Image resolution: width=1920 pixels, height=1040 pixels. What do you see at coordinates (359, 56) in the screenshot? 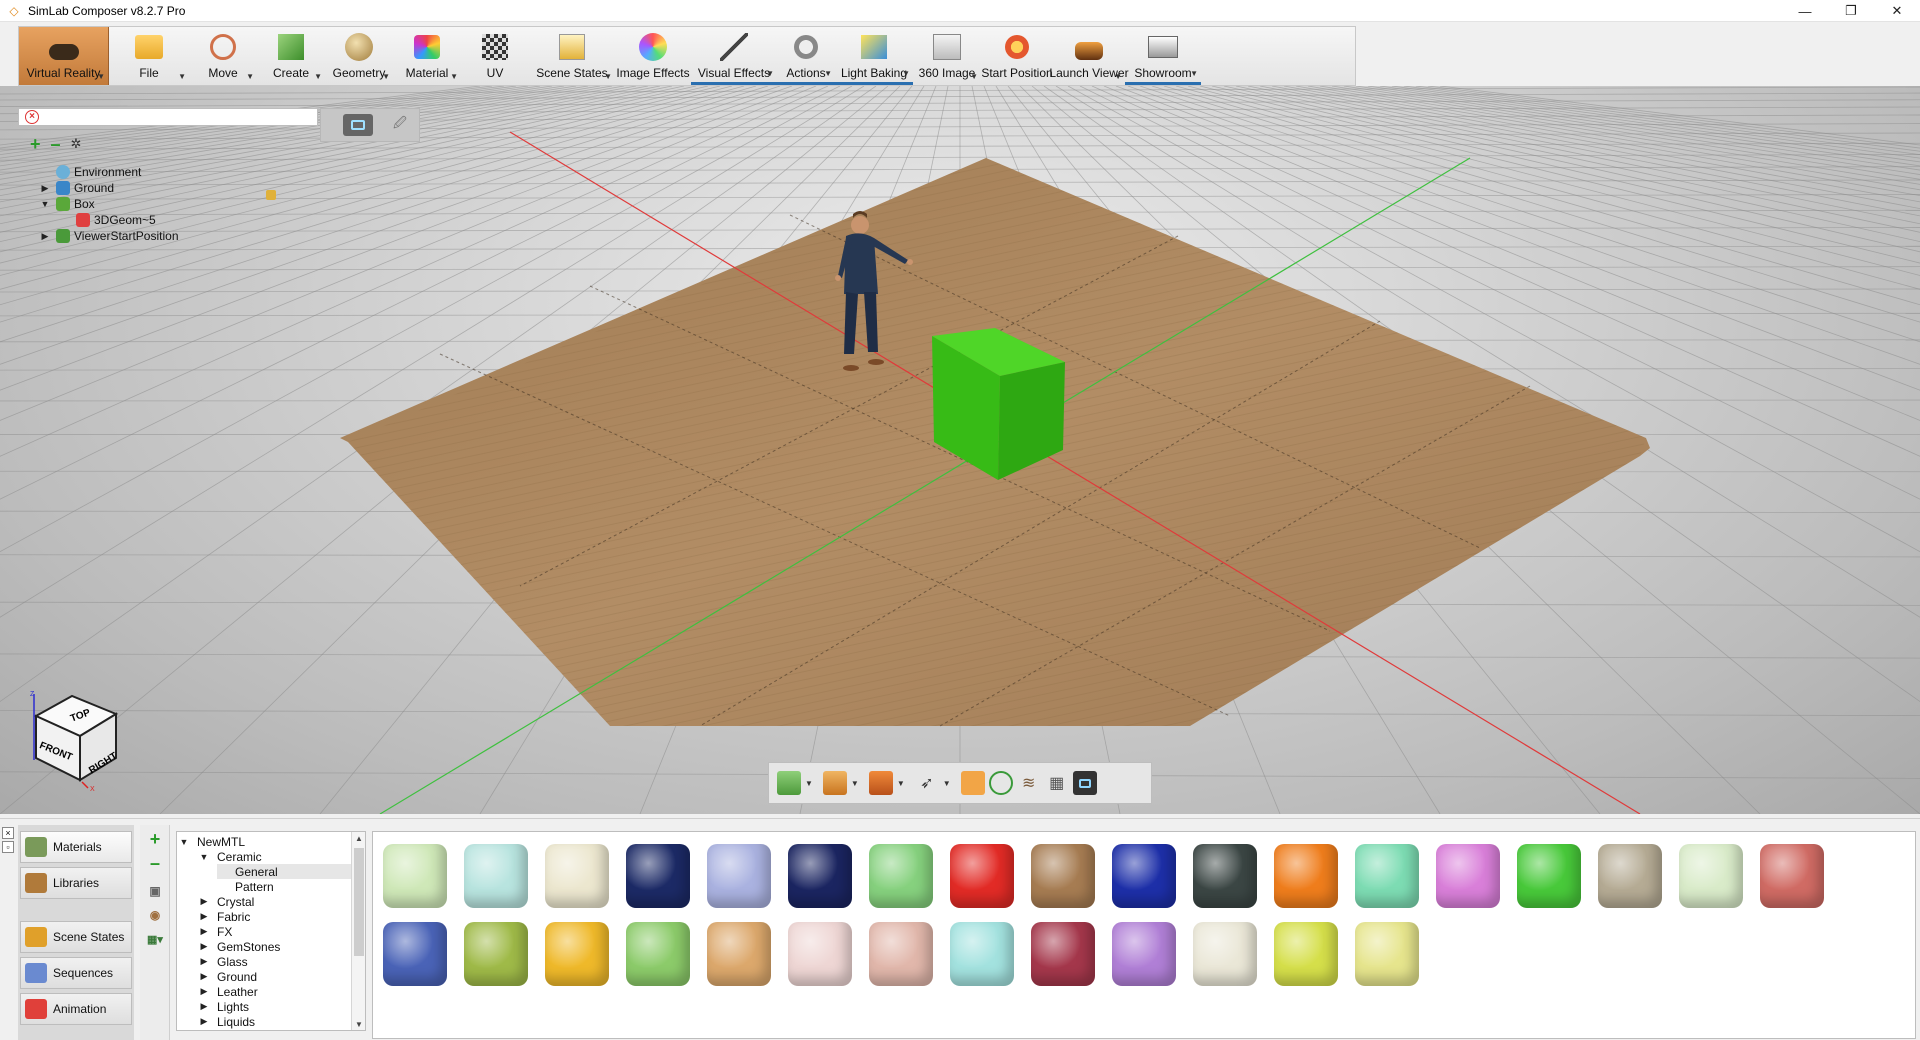
I see `toolbar-geometry-button: Geometry ▼` at bounding box center [359, 56].